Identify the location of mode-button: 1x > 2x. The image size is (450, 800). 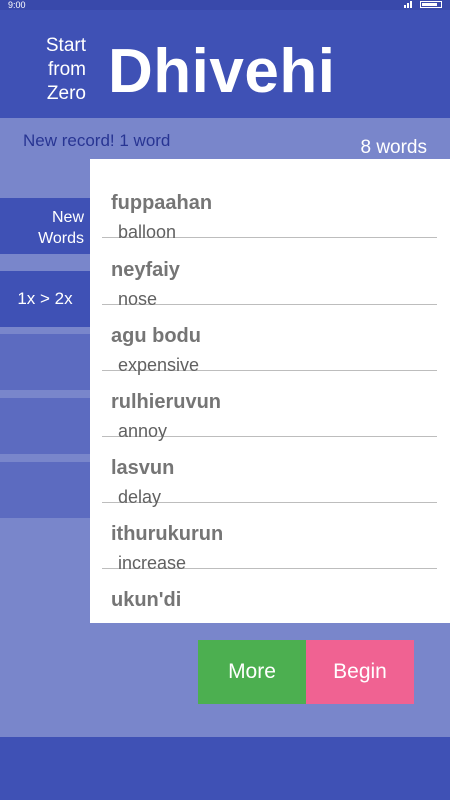
(45, 299).